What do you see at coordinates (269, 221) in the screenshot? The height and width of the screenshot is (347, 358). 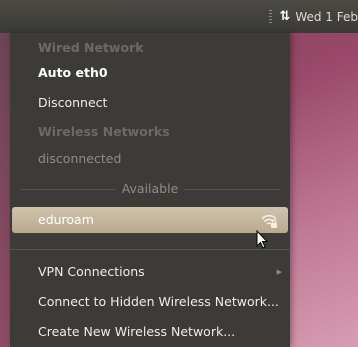 I see `wifi-signal-locked-icon` at bounding box center [269, 221].